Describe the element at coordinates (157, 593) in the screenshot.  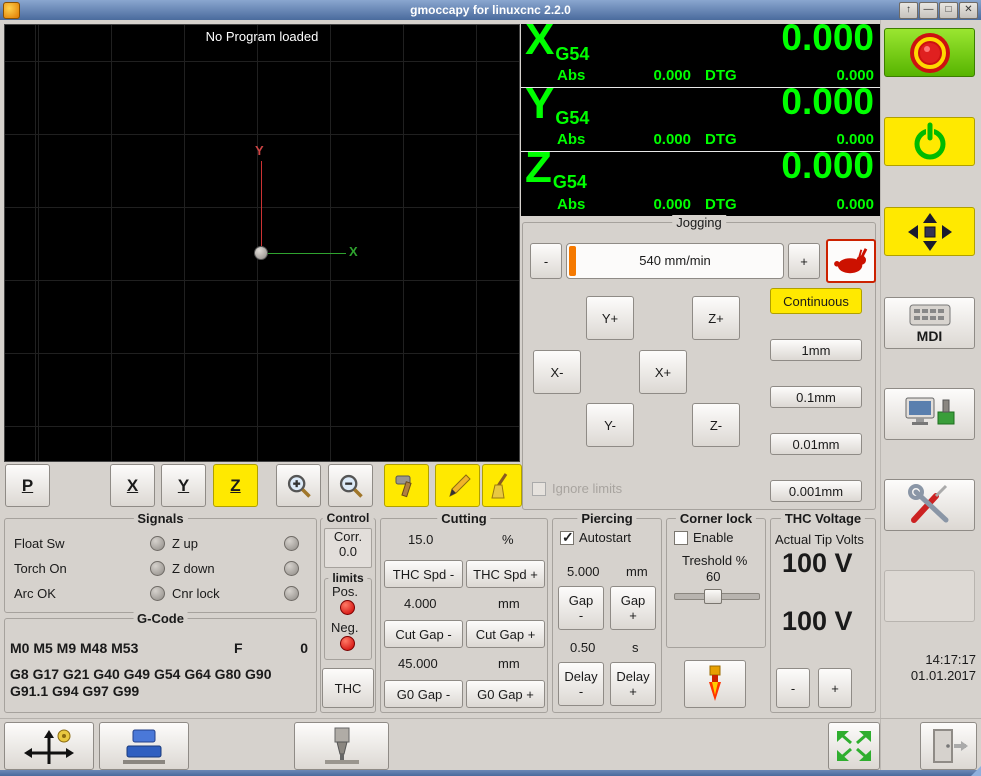
I see `signal-arc-ok-led` at that location.